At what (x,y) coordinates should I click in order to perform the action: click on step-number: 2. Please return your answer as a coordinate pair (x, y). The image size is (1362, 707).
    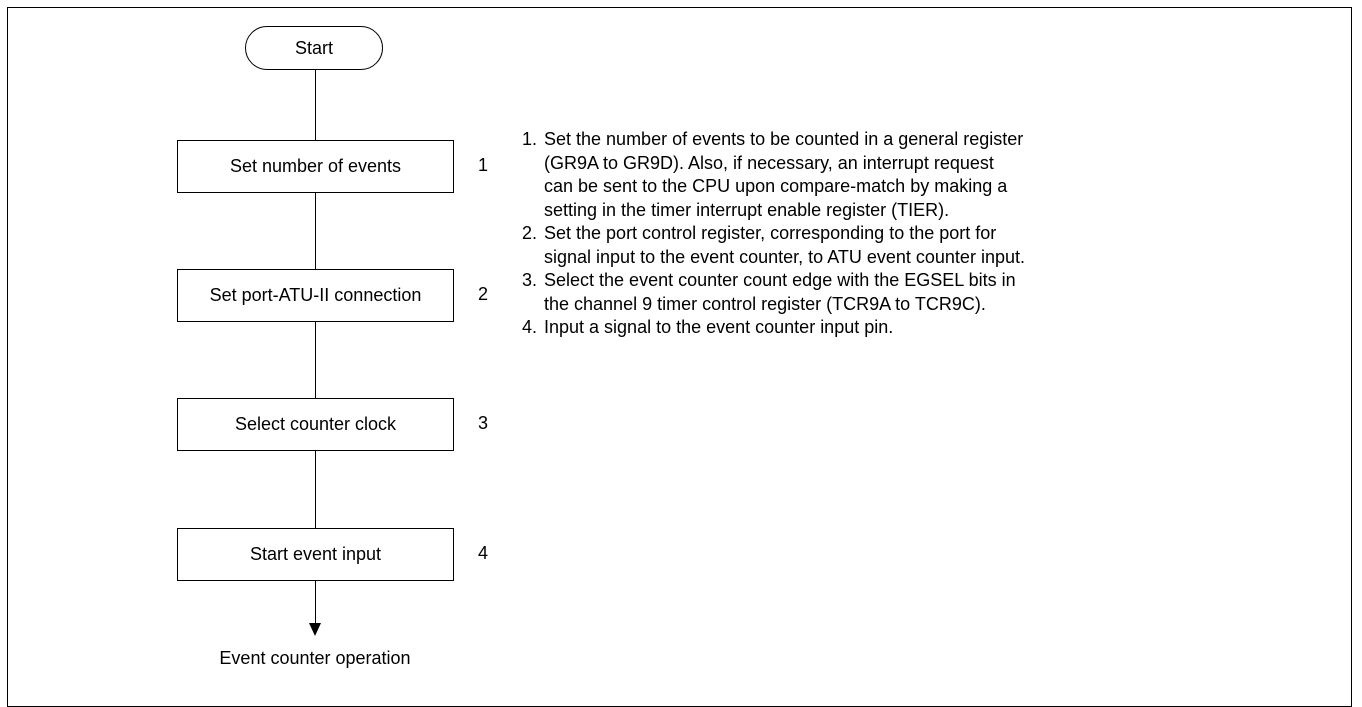
    Looking at the image, I should click on (482, 294).